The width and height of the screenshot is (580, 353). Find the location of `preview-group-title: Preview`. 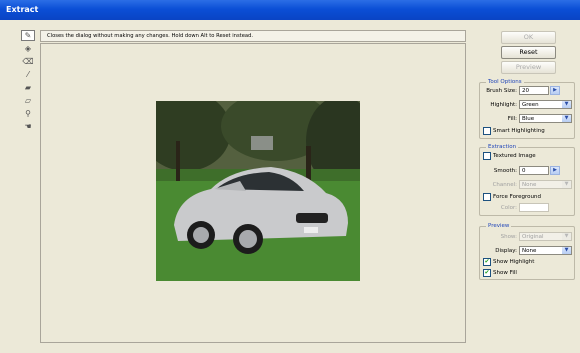

preview-group-title: Preview is located at coordinates (499, 226).